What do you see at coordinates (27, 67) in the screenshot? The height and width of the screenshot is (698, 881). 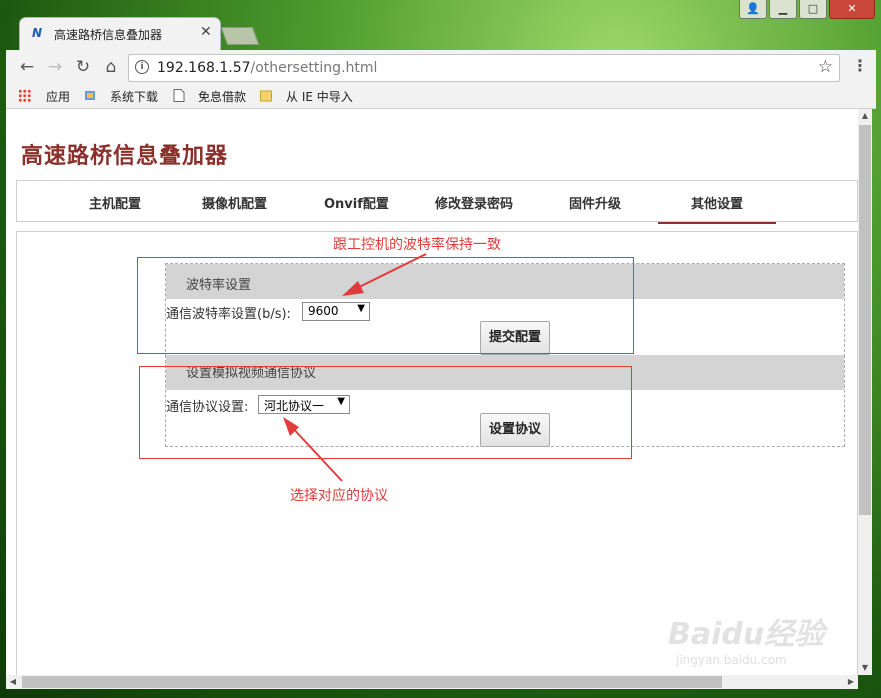 I see `back-arrow-icon: ←` at bounding box center [27, 67].